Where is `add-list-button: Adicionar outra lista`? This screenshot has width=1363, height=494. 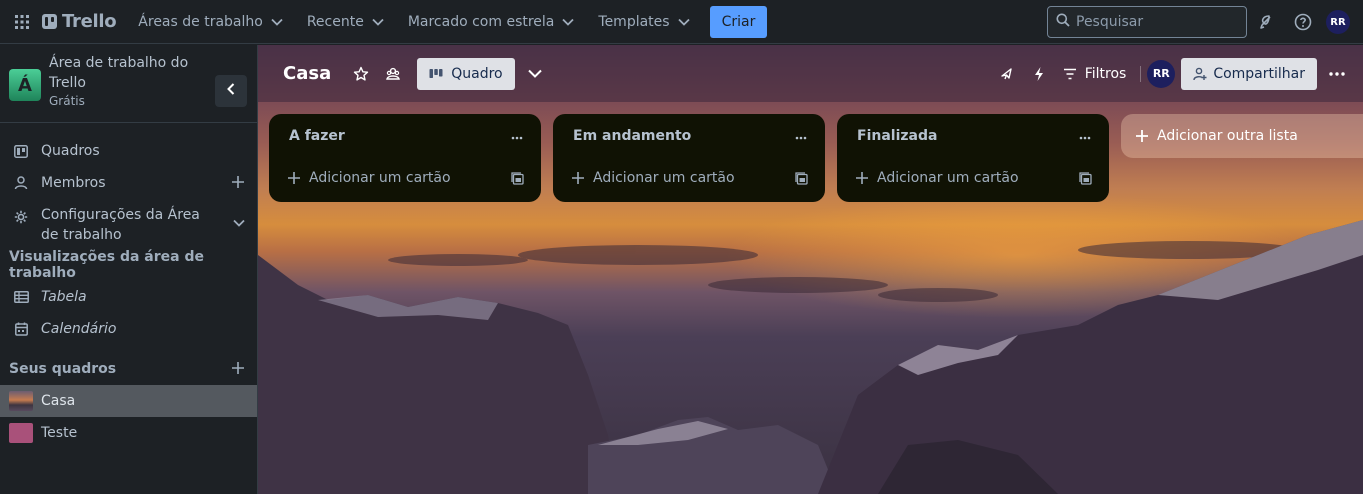
add-list-button: Adicionar outra lista is located at coordinates (1242, 136).